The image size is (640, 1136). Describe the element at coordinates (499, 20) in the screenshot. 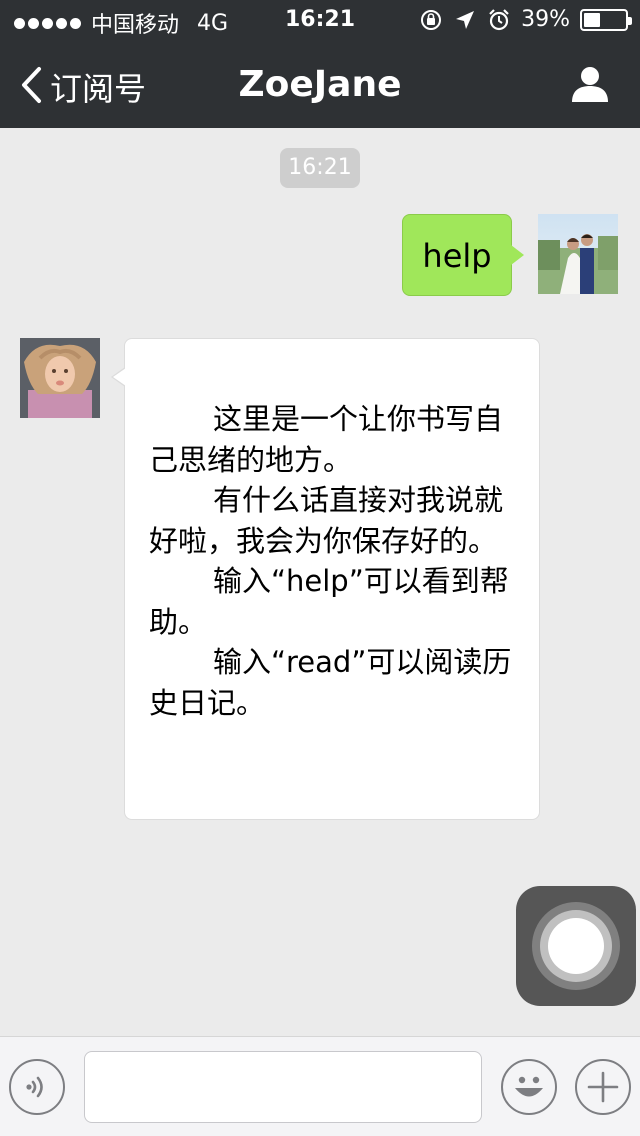

I see `alarm-clock-icon` at that location.